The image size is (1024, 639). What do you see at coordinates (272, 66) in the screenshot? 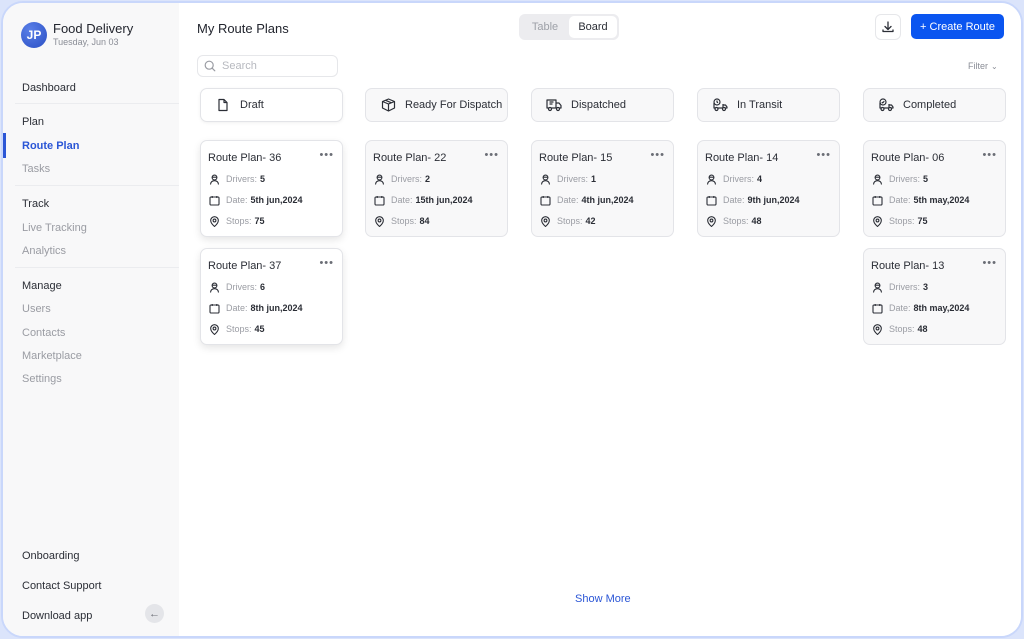
I see `search-input` at bounding box center [272, 66].